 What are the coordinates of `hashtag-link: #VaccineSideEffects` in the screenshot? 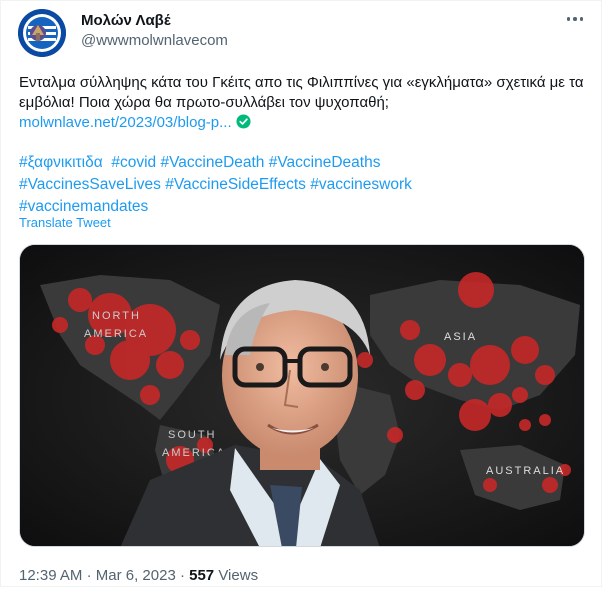 It's located at (235, 184).